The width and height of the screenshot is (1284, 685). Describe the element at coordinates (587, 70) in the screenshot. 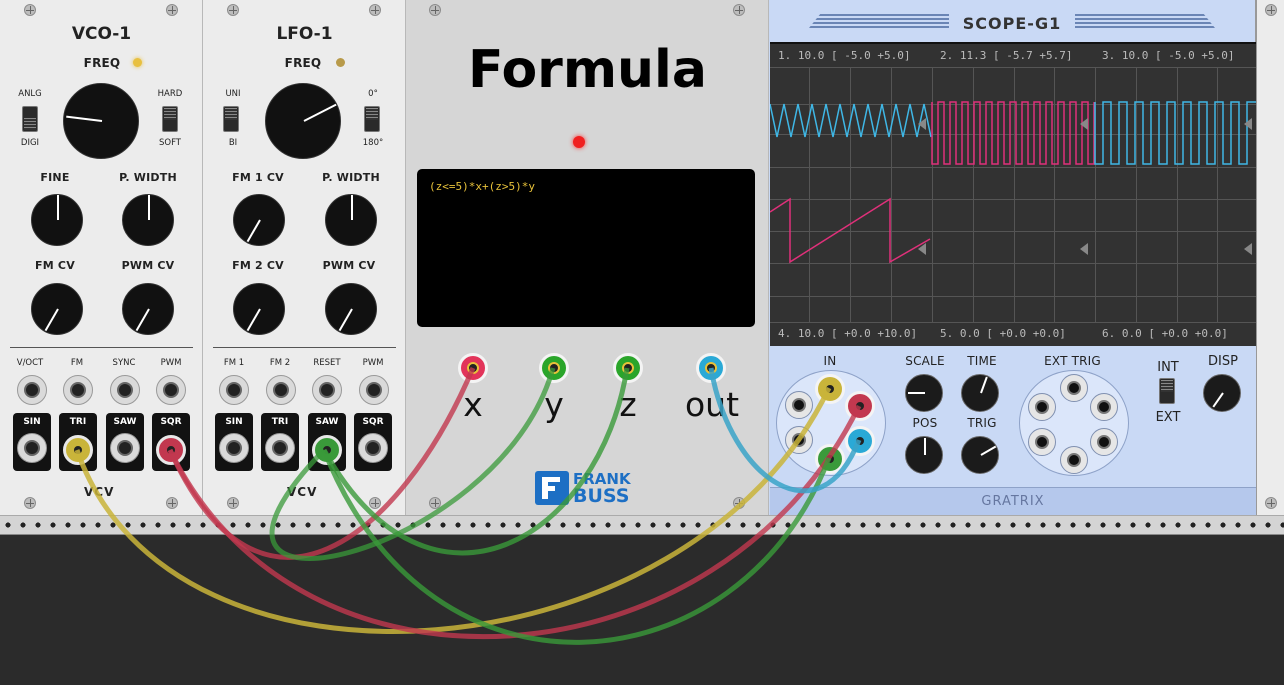

I see `module-title: Formula` at that location.